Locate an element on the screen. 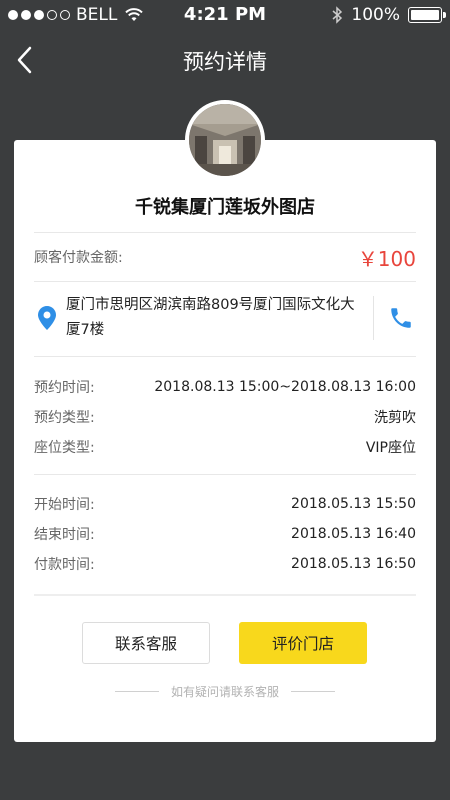 The image size is (450, 800). page-title: 预约详情 is located at coordinates (225, 62).